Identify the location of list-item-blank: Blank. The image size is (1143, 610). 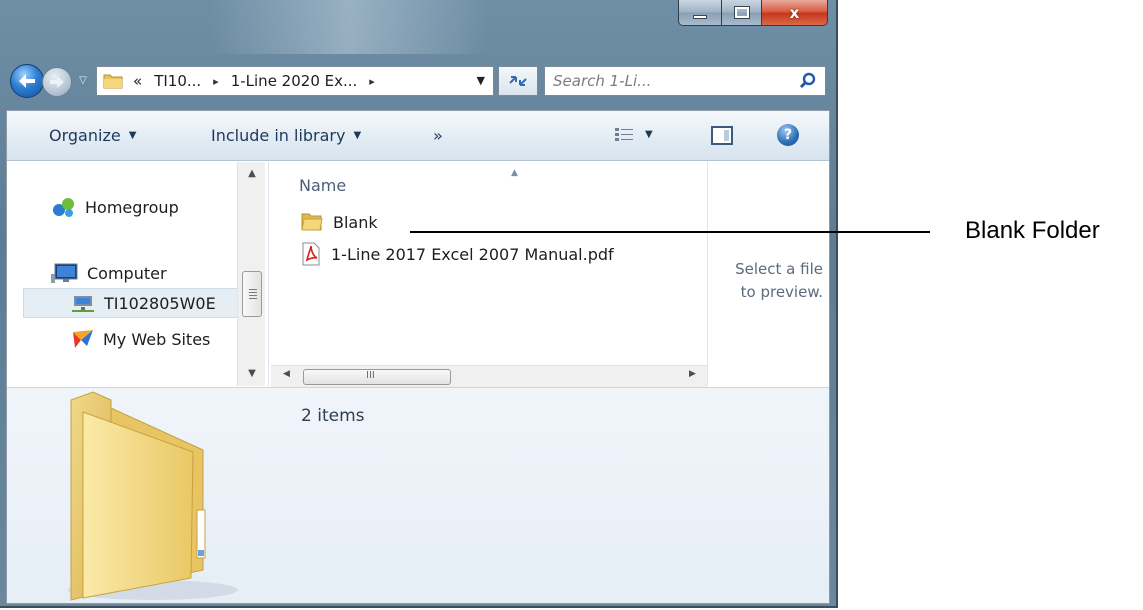
(339, 222).